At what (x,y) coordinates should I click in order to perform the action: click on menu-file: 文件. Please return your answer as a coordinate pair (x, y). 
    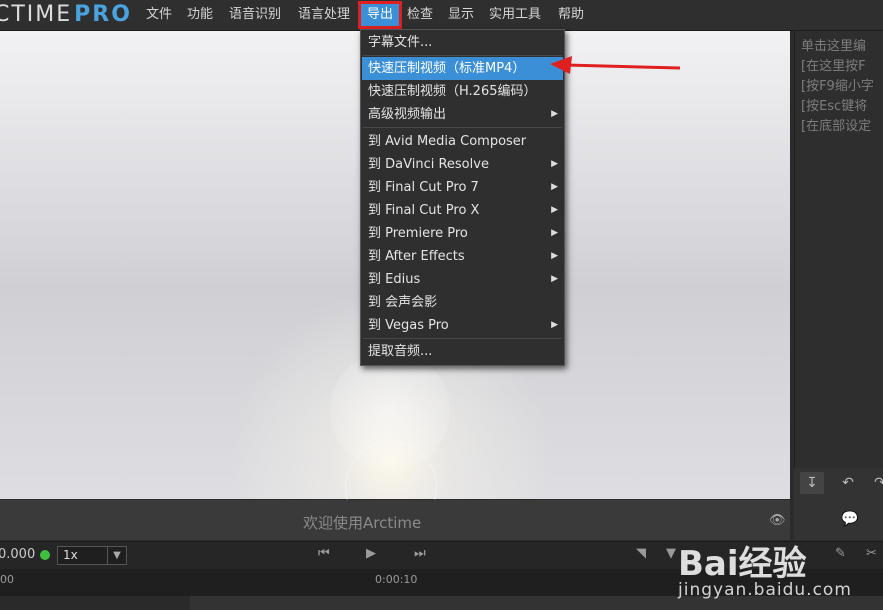
    Looking at the image, I should click on (159, 15).